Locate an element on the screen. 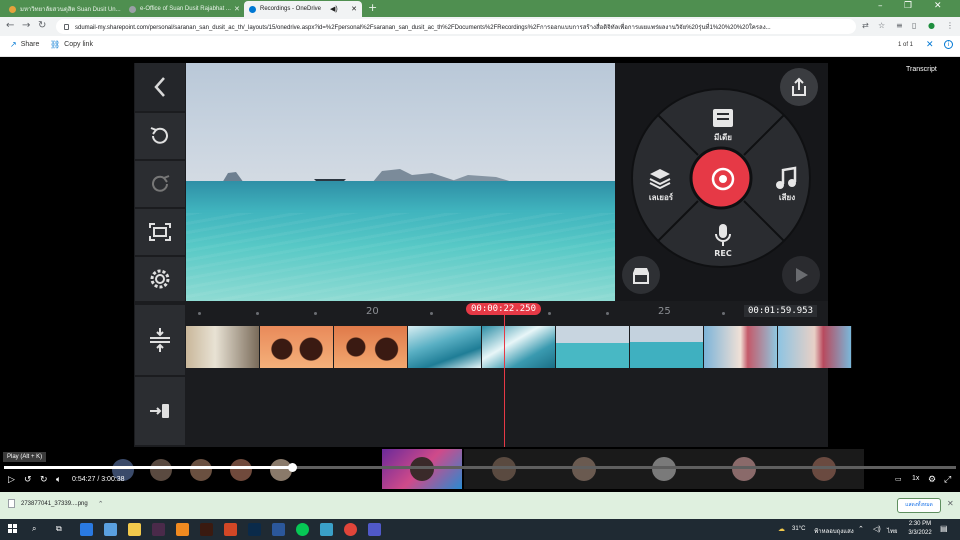 The image size is (960, 540). weather-icon: ☁ is located at coordinates (781, 529).